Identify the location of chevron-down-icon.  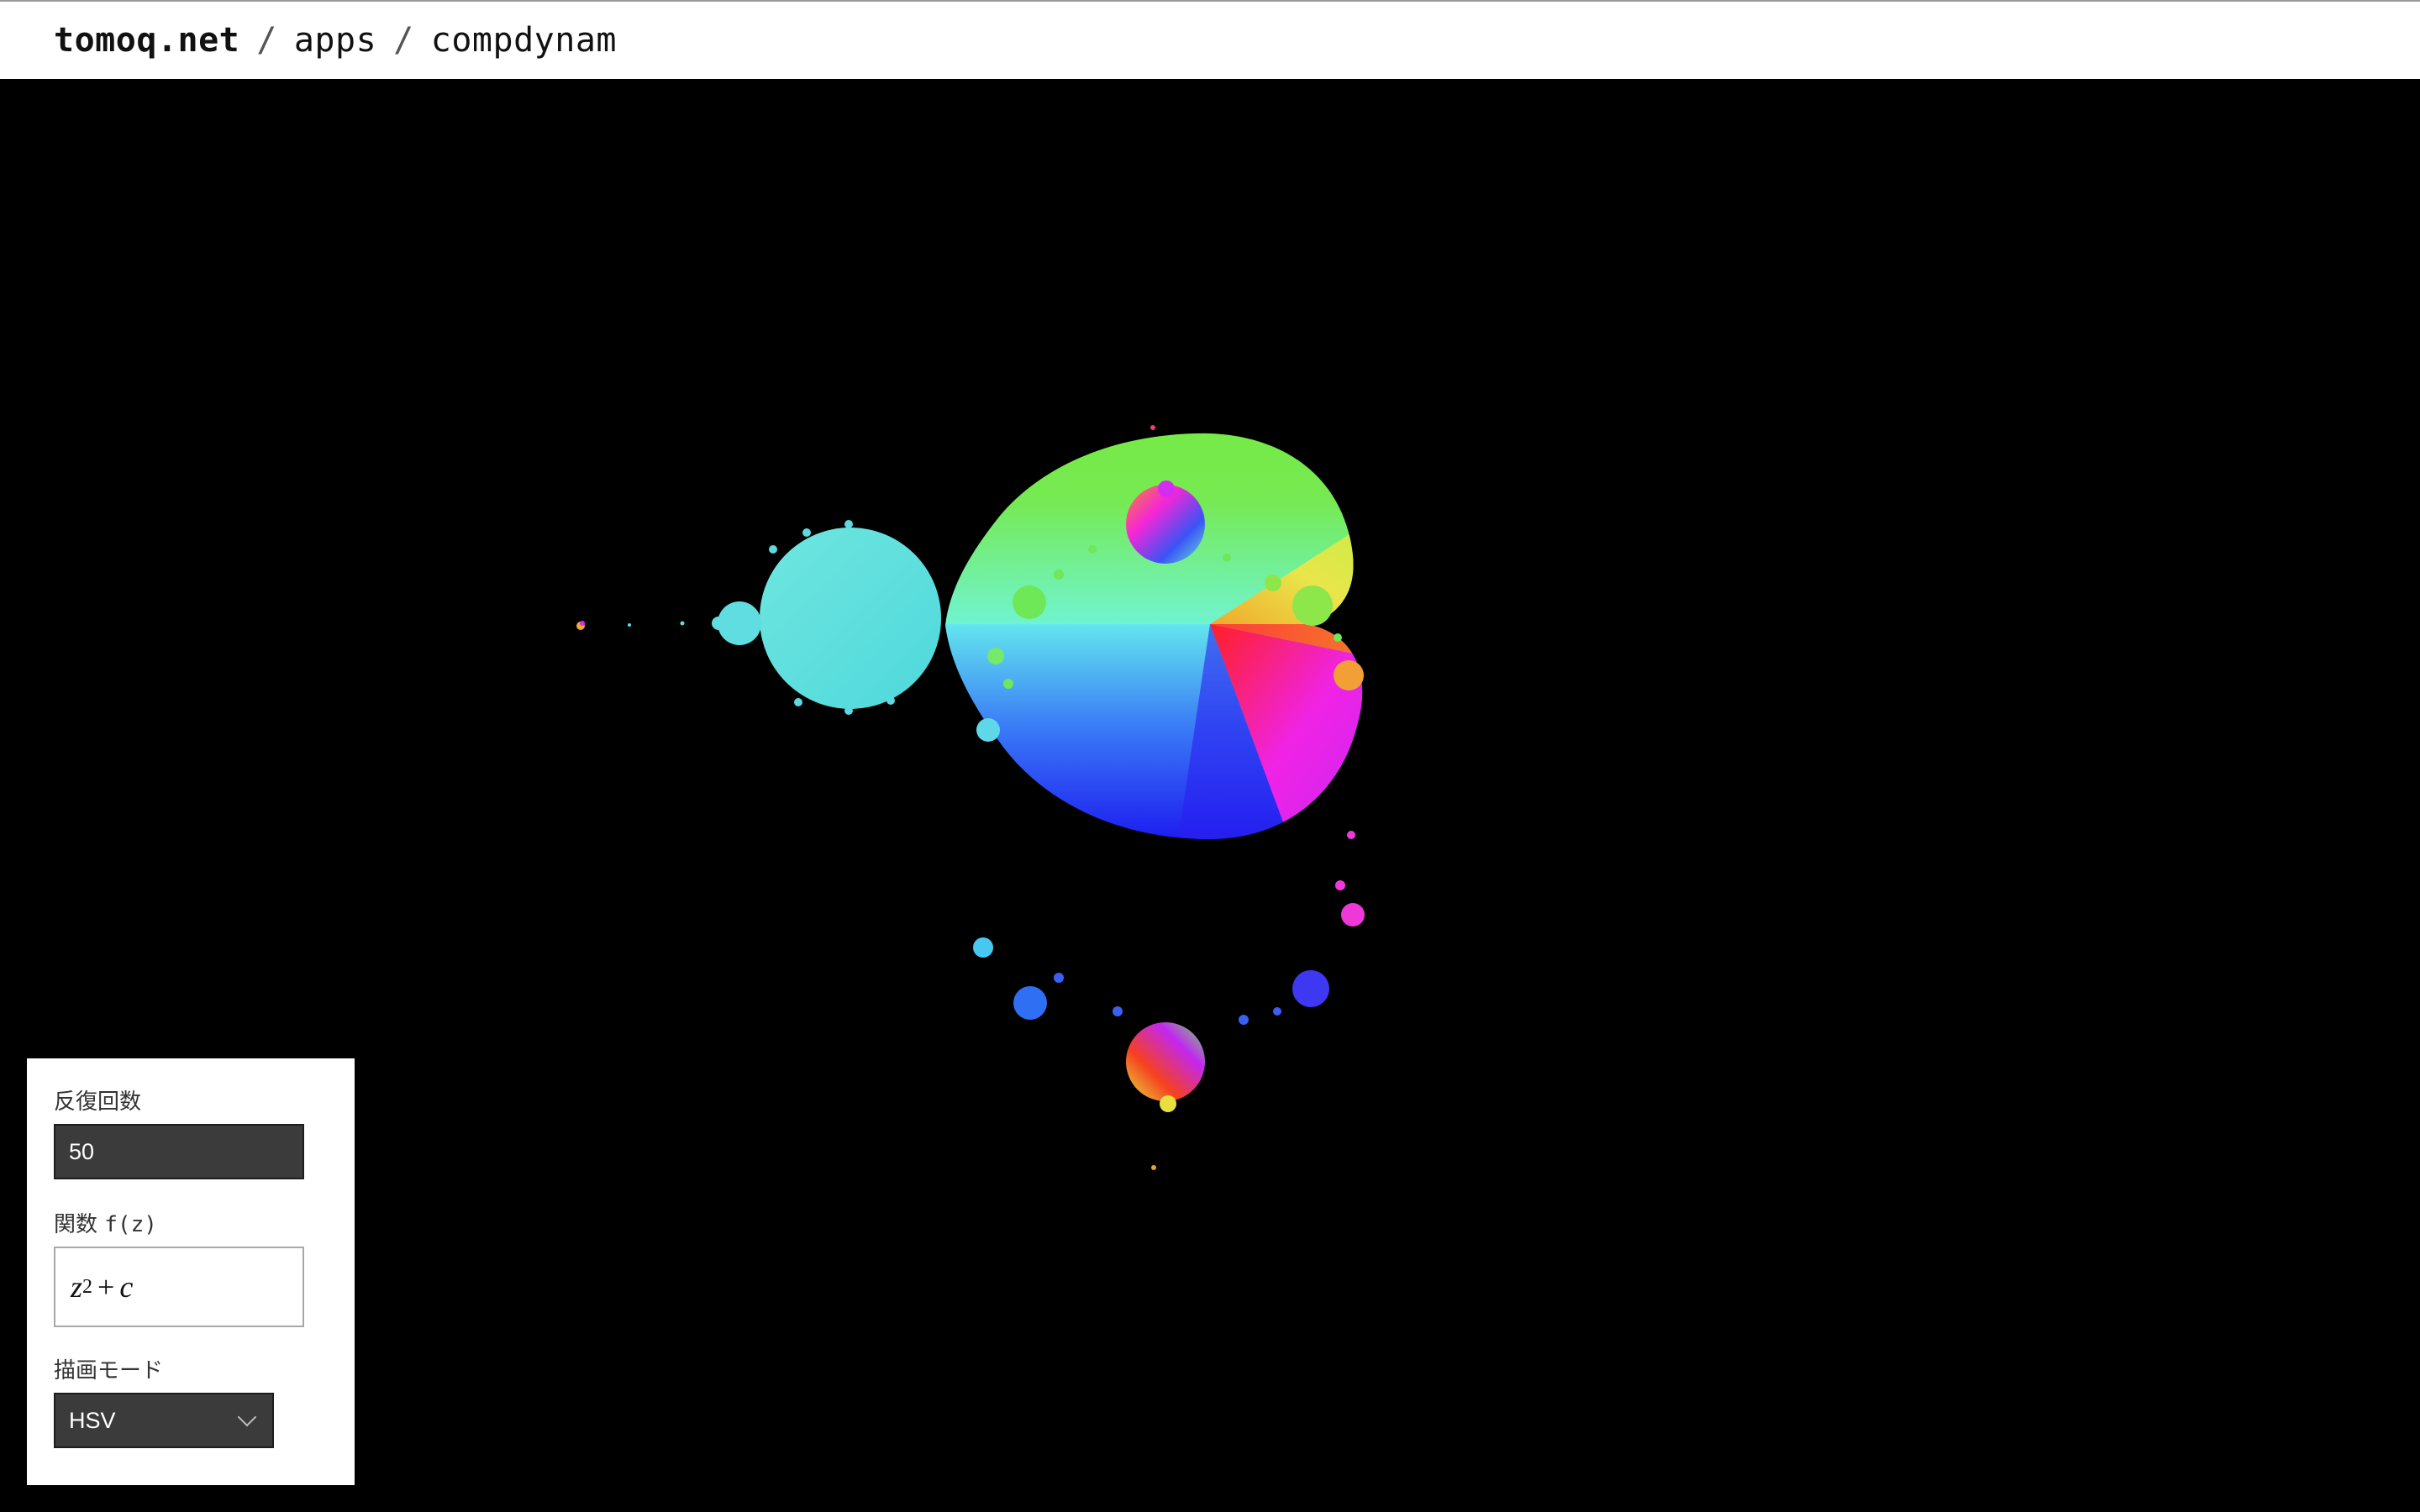
(247, 1417).